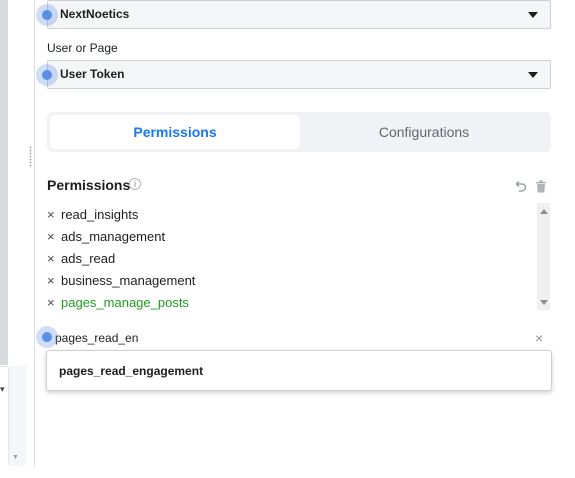  What do you see at coordinates (520, 186) in the screenshot?
I see `undo-icon` at bounding box center [520, 186].